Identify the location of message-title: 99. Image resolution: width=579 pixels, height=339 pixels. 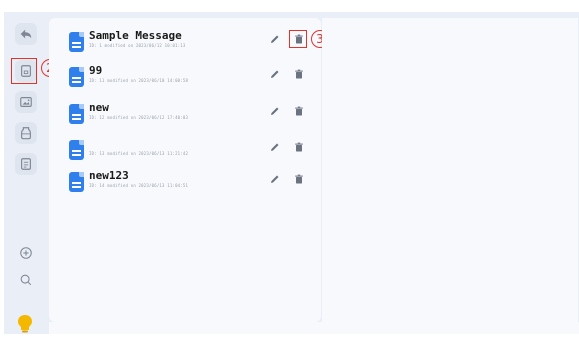
(96, 70).